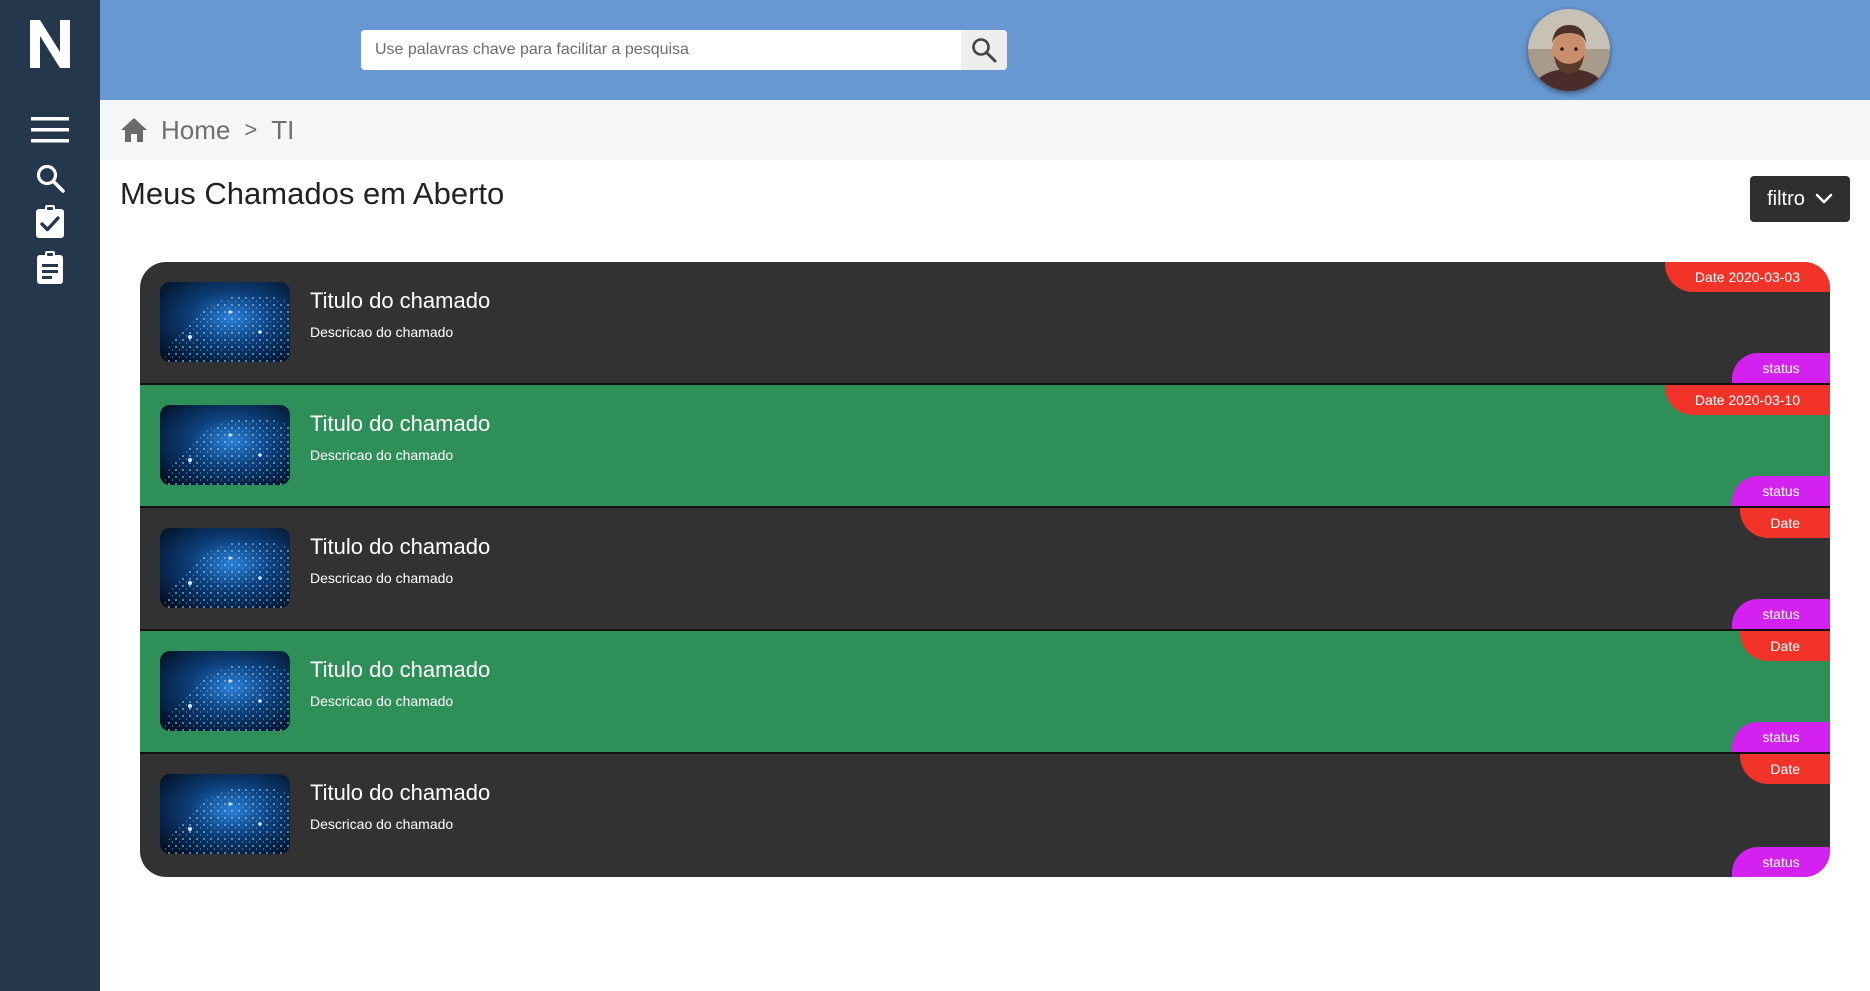  I want to click on app-logo, so click(50, 44).